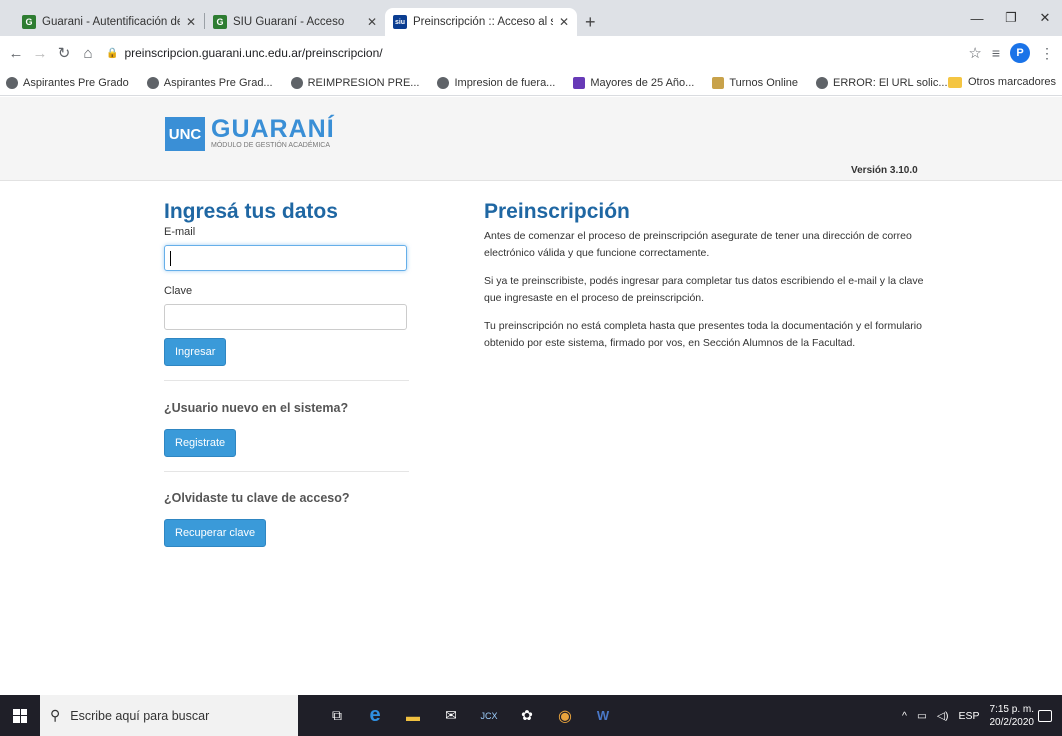  I want to click on window-controls: — ❐ ✕, so click(1011, 18).